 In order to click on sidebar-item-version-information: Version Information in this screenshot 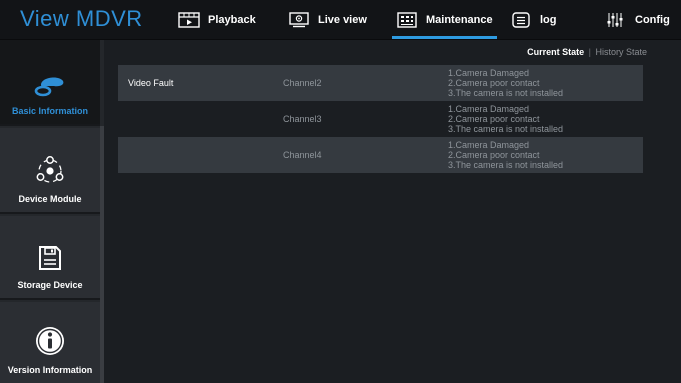, I will do `click(50, 342)`.